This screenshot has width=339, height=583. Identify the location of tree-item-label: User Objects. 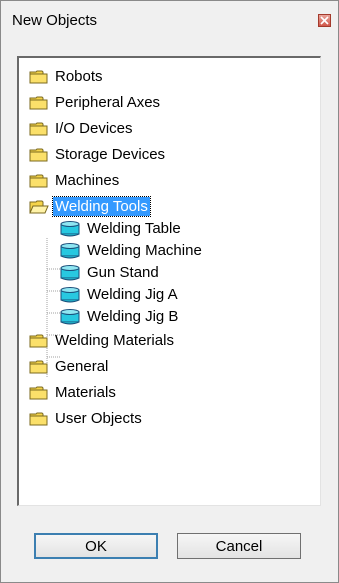
(98, 418).